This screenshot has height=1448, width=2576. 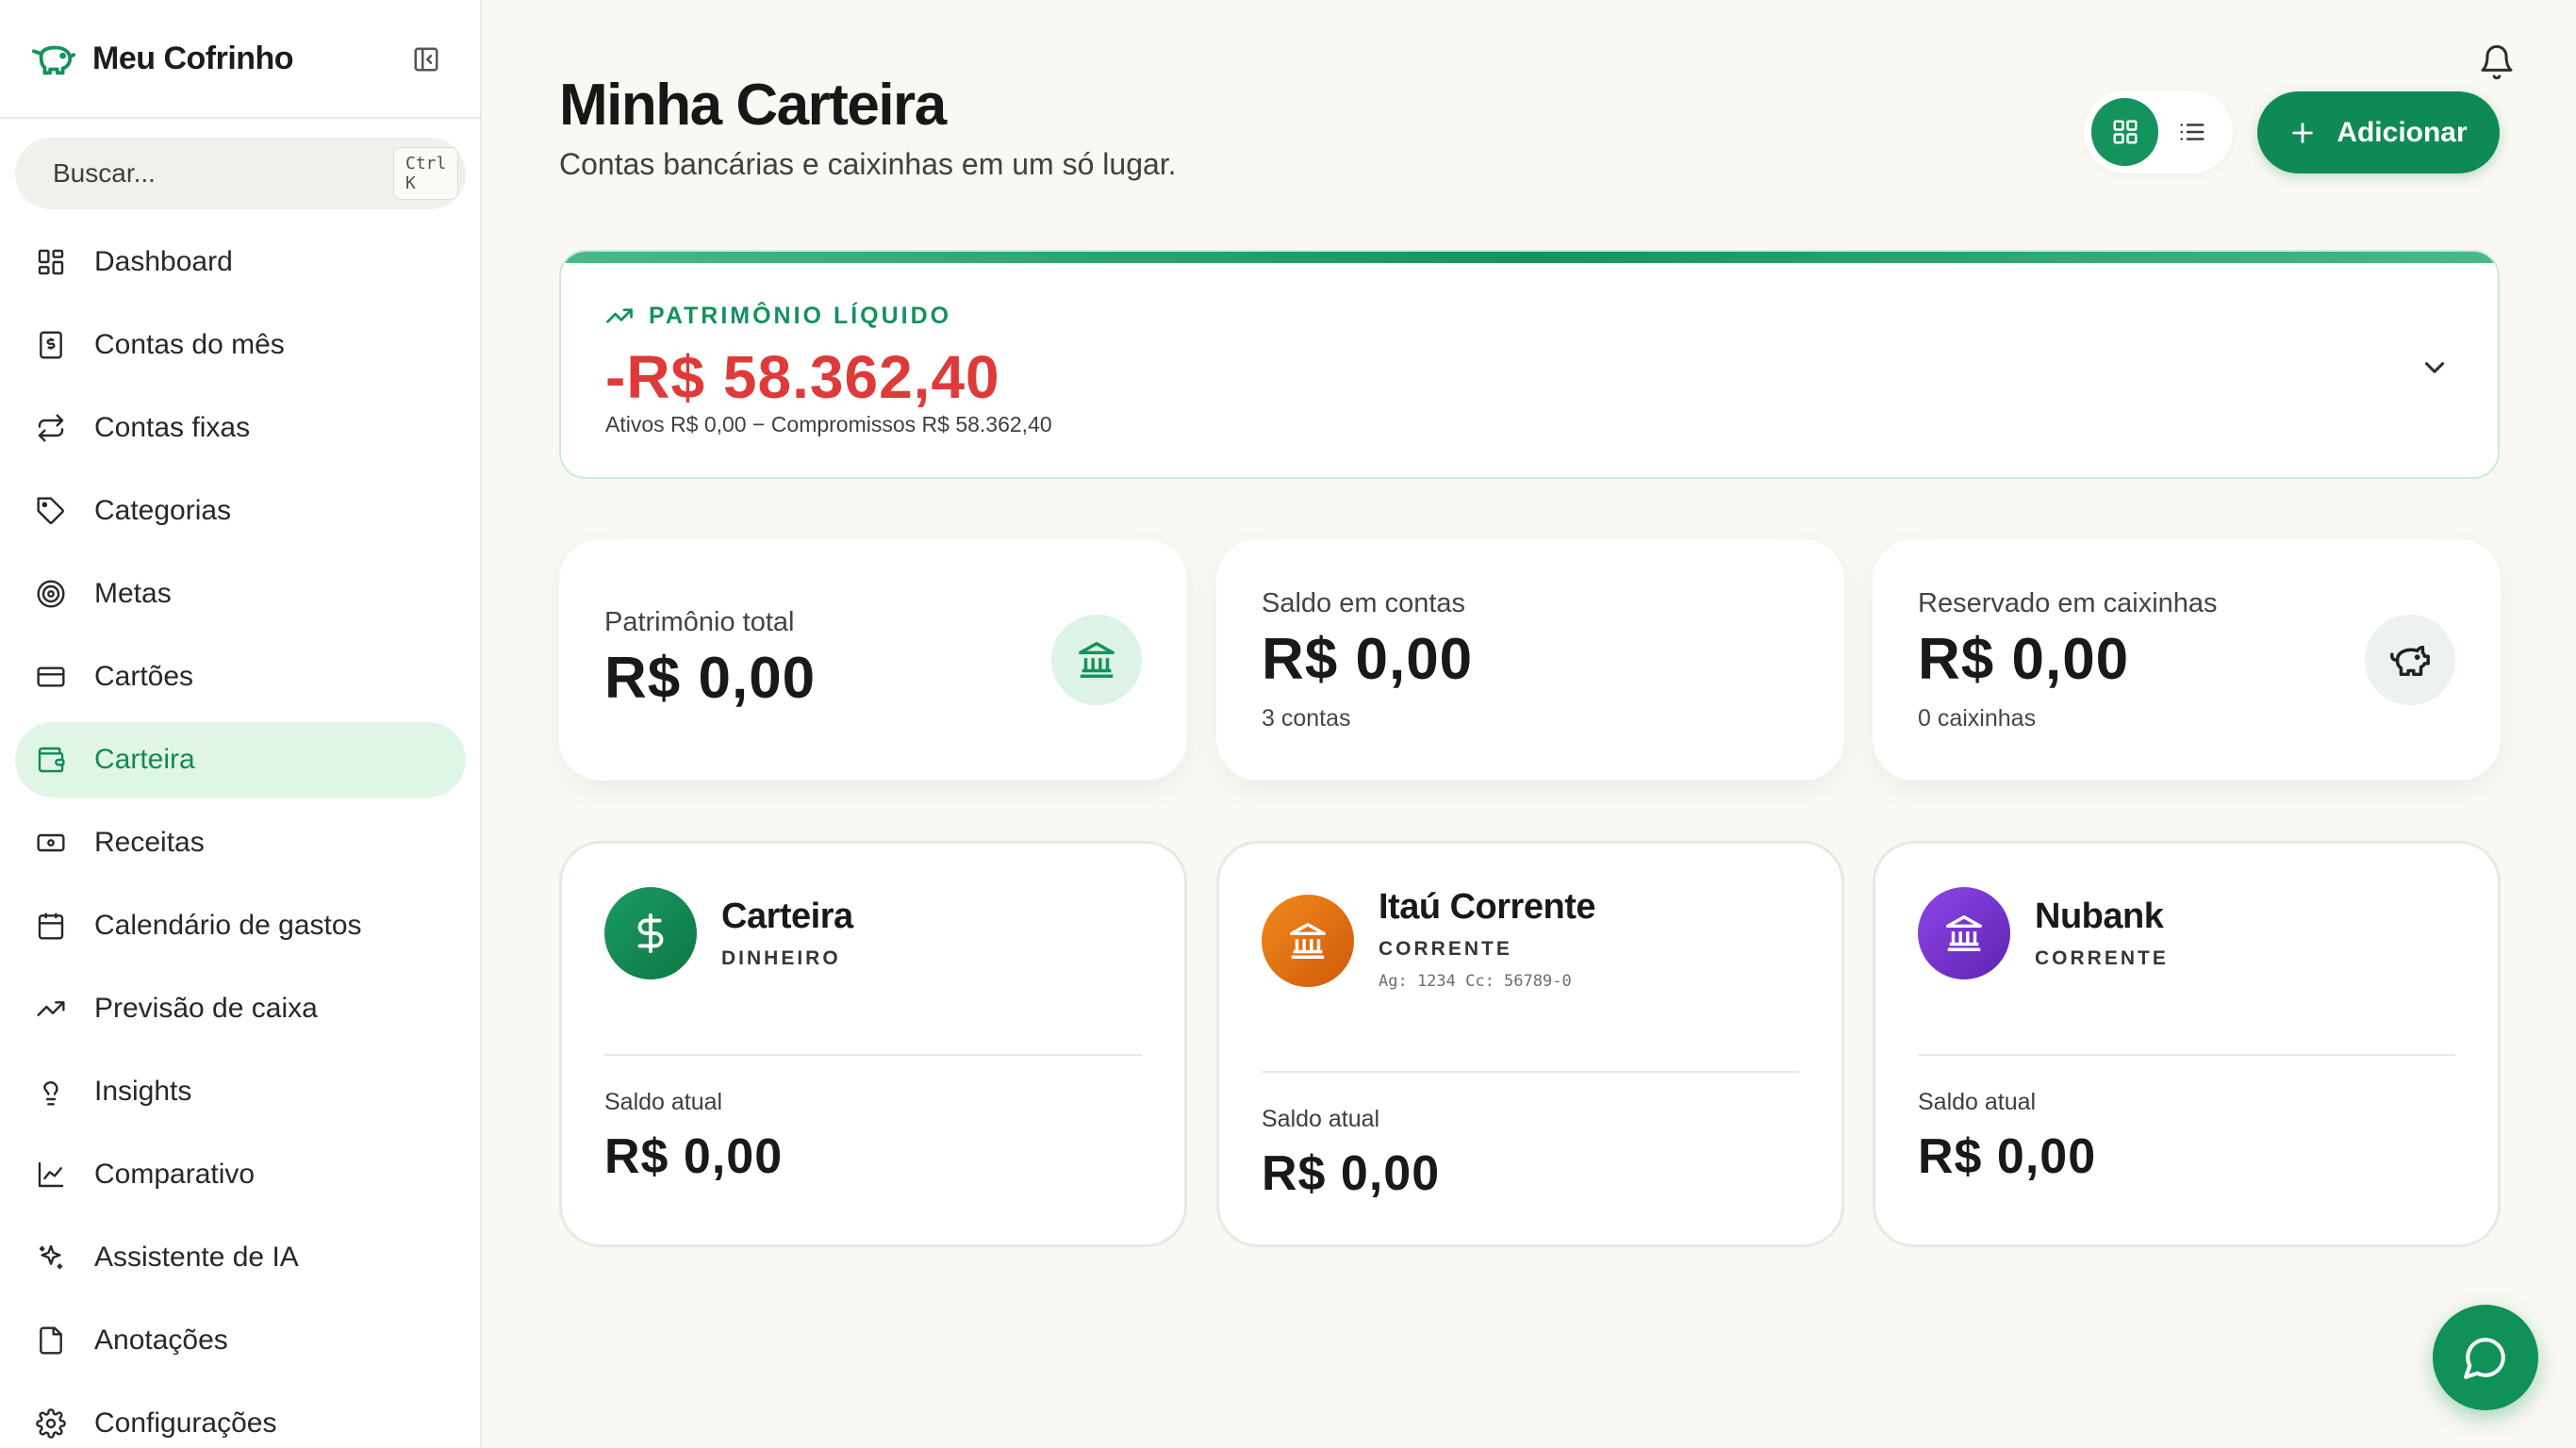 What do you see at coordinates (2191, 132) in the screenshot?
I see `list-view-button` at bounding box center [2191, 132].